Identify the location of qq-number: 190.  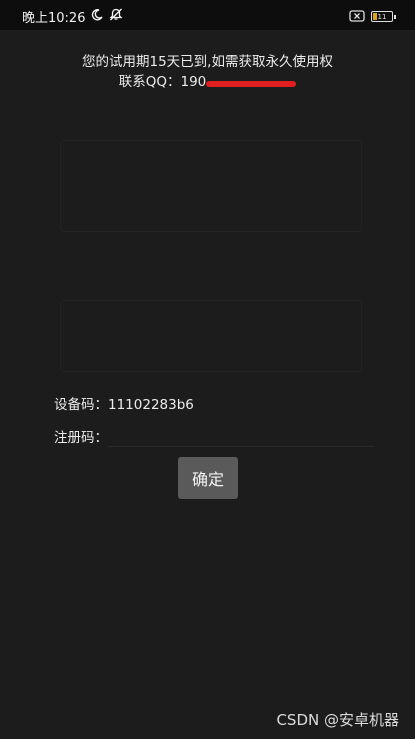
(193, 82).